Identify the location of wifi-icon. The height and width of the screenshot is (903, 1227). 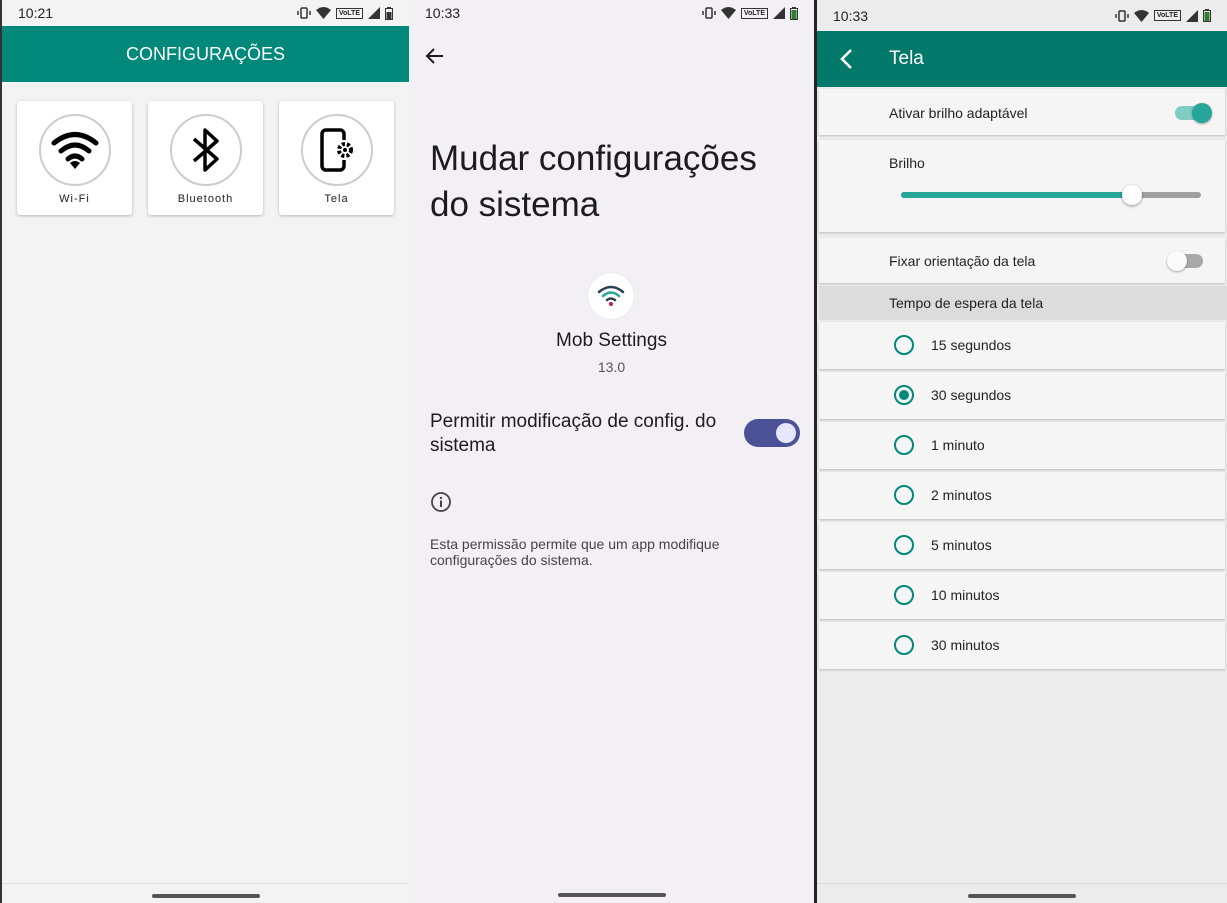
(74, 150).